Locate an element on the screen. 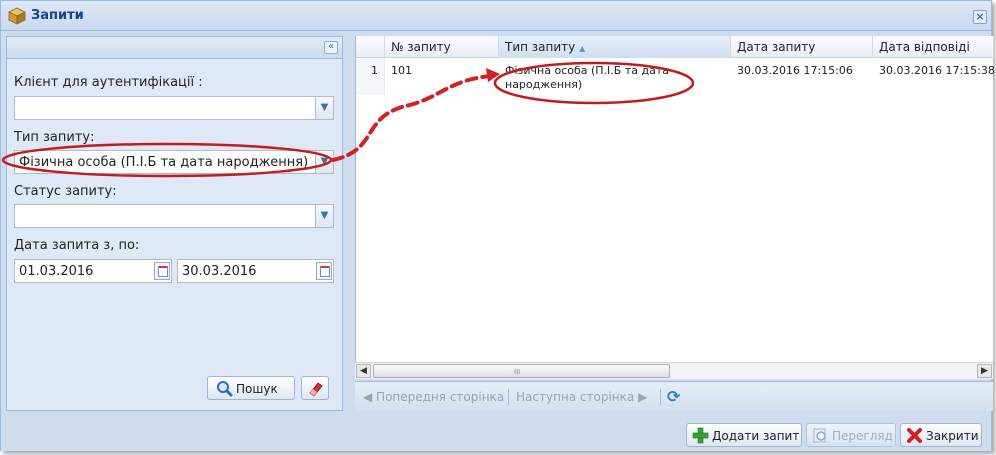  column-header-request-no: № запиту is located at coordinates (442, 47).